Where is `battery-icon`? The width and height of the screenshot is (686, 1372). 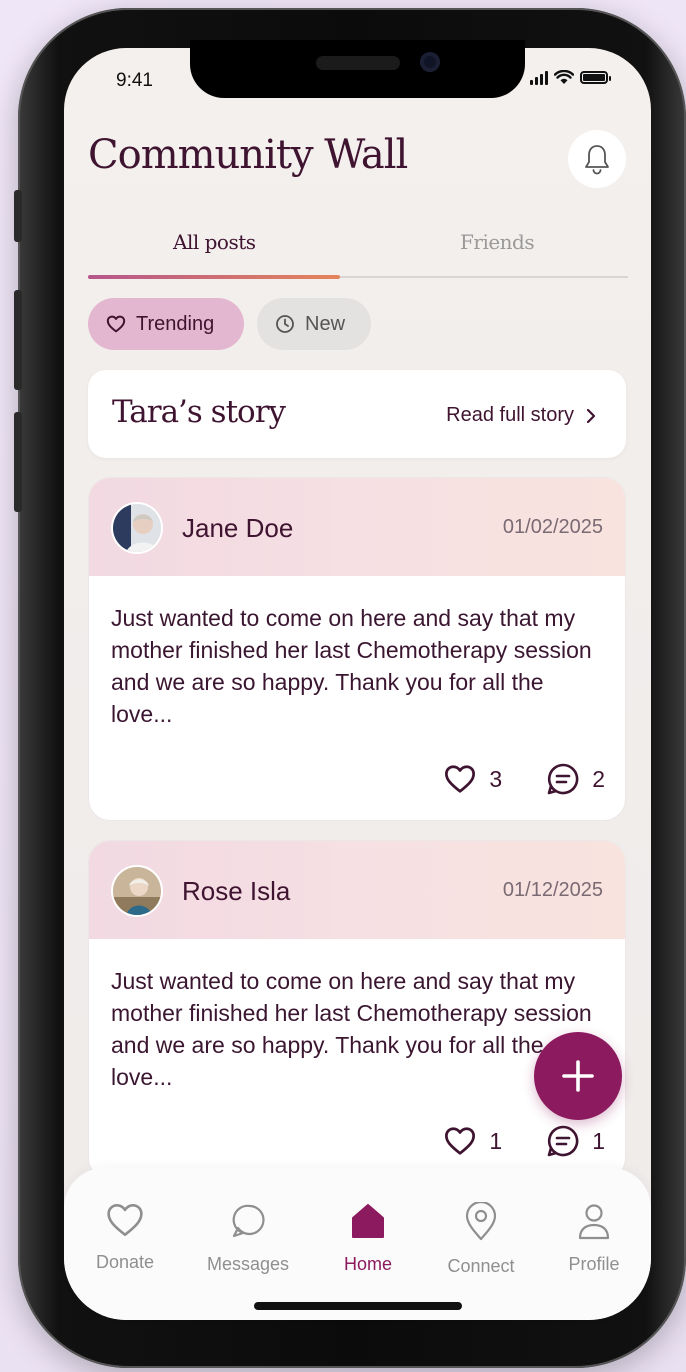 battery-icon is located at coordinates (595, 77).